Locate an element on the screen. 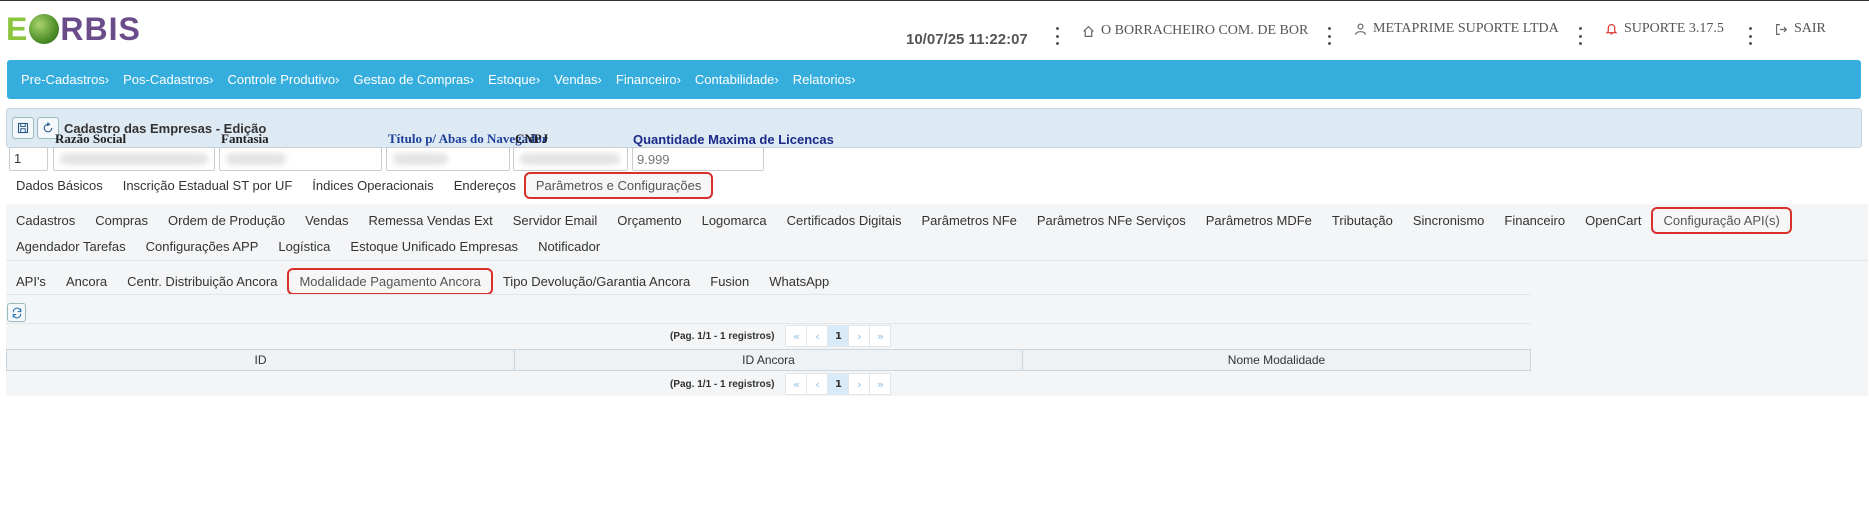 The width and height of the screenshot is (1869, 507). eorbis-logo: E RBIS is located at coordinates (73, 29).